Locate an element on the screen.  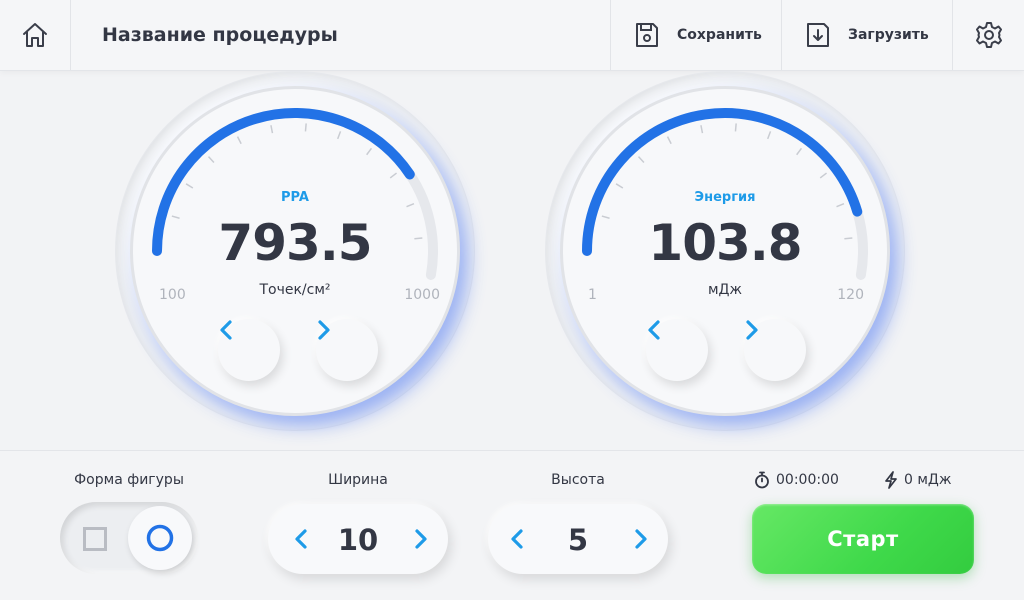
width-label: Ширина is located at coordinates (358, 480).